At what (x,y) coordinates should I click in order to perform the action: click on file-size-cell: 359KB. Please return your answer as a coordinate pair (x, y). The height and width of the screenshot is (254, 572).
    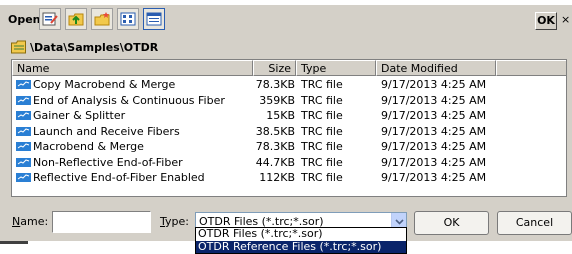
    Looking at the image, I should click on (277, 100).